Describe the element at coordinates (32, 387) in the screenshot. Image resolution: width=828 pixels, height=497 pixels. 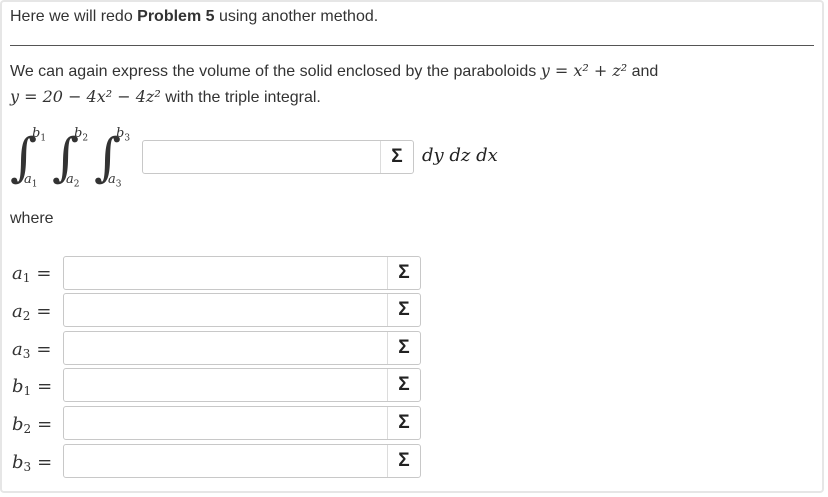
I see `label-b1: b1 =` at that location.